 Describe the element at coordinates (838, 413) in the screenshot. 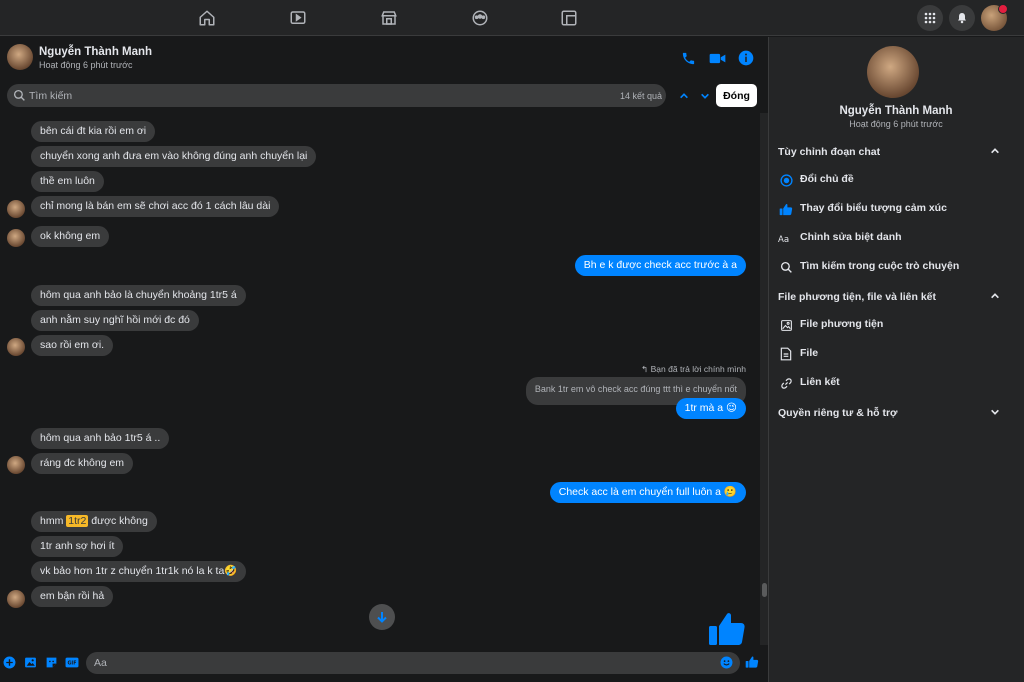

I see `privacy-support-section: Quyền riêng tư & hỗ trợ` at that location.